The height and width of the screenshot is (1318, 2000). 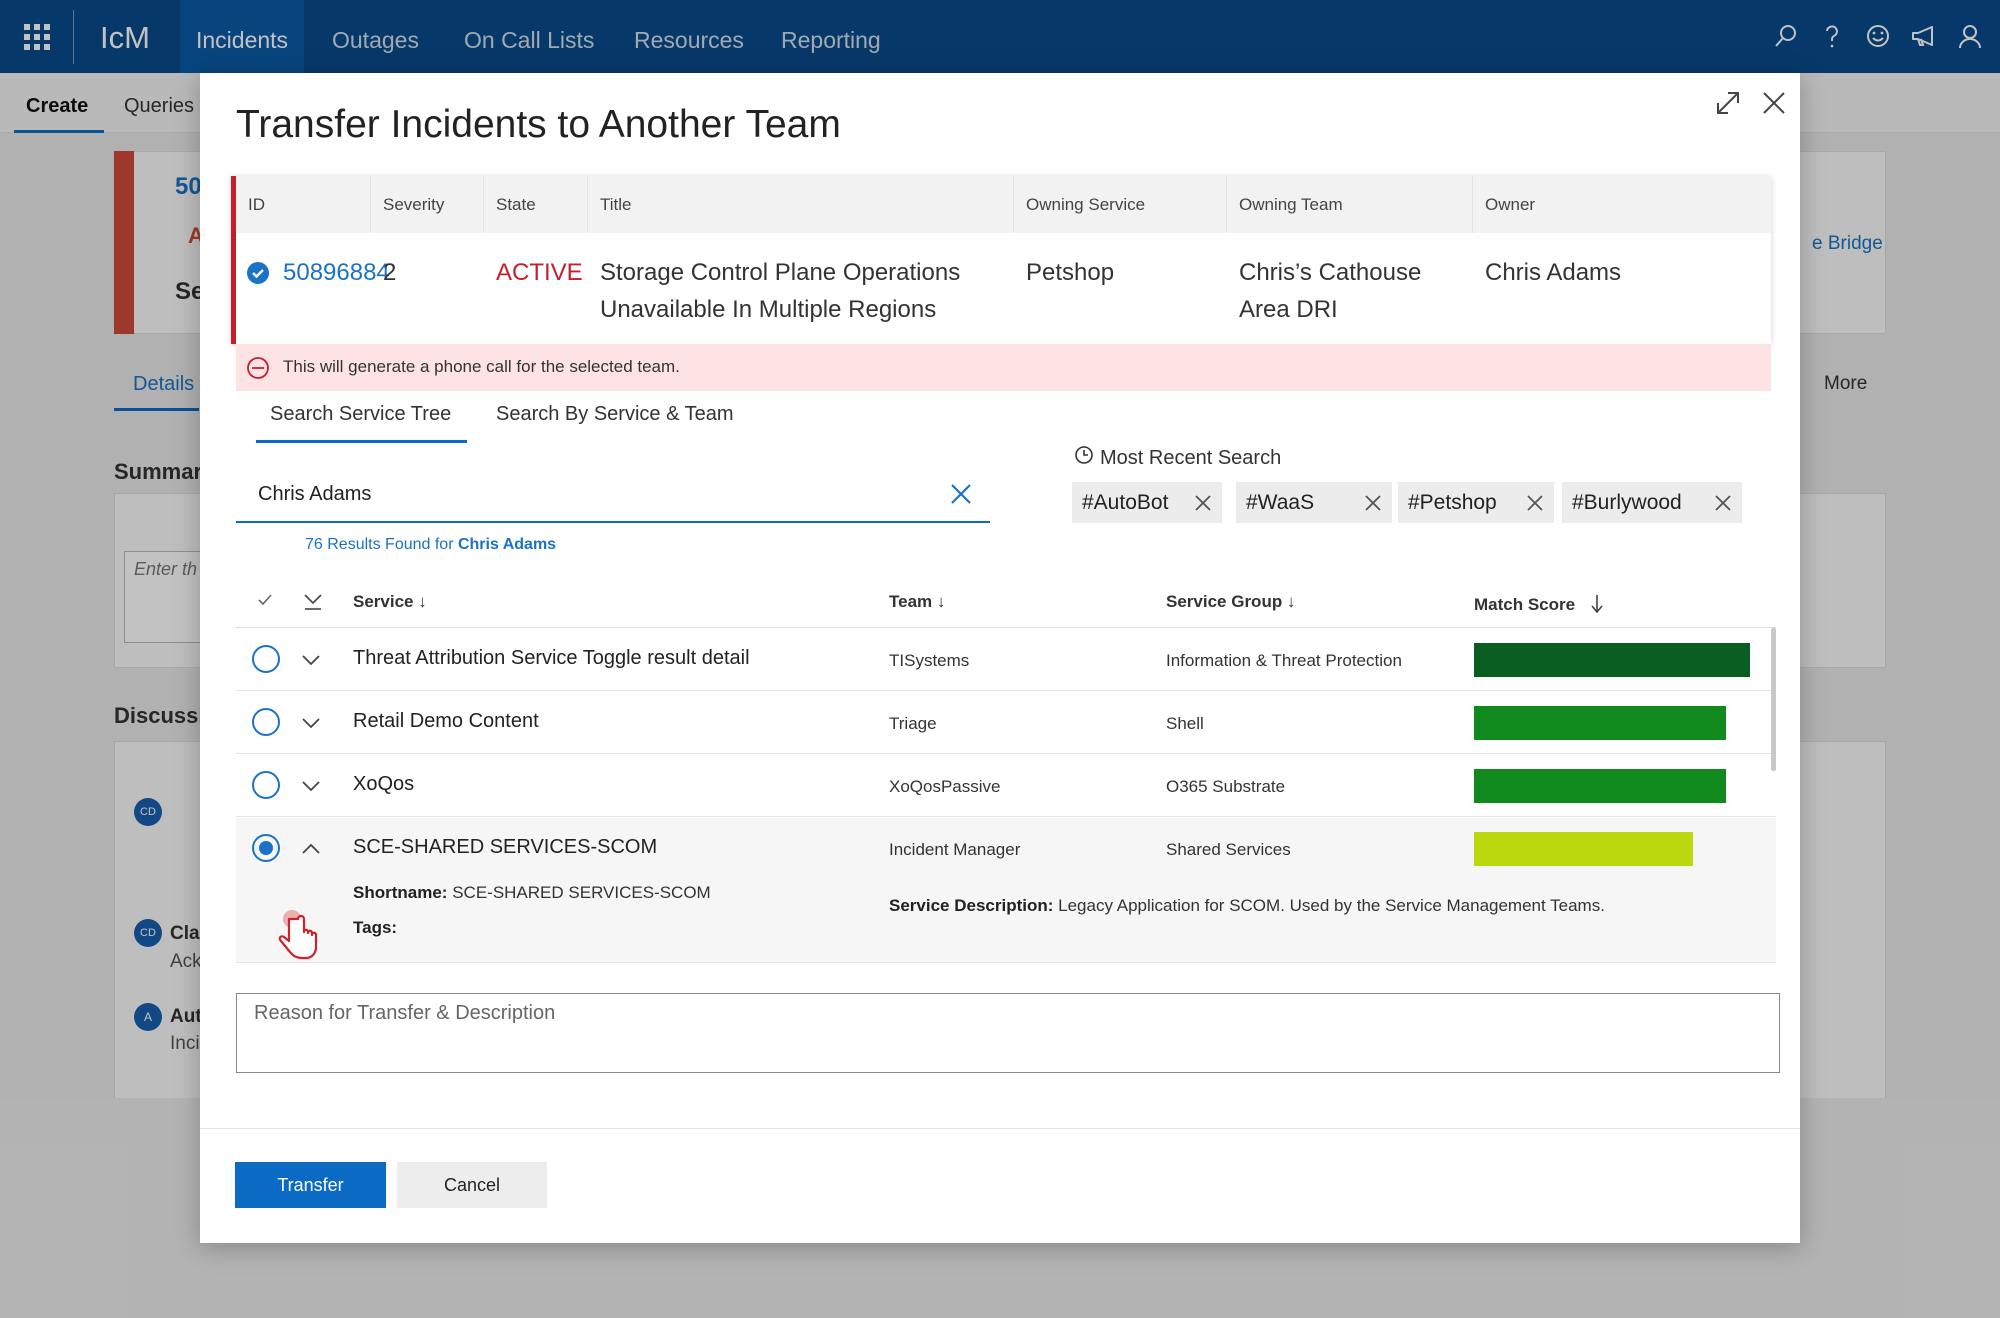 What do you see at coordinates (1553, 272) in the screenshot?
I see `incident-owner: Chris Adams` at bounding box center [1553, 272].